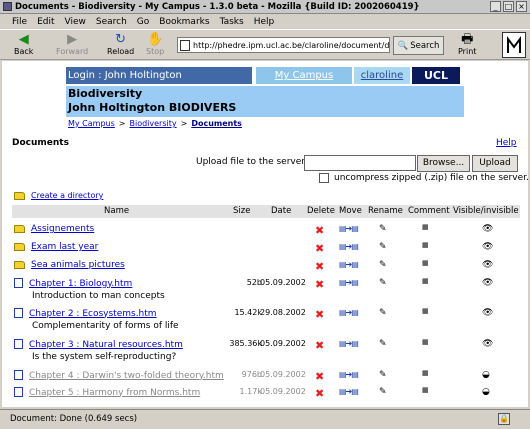 The width and height of the screenshot is (530, 429). What do you see at coordinates (105, 93) in the screenshot?
I see `course-title: Biodiversity` at bounding box center [105, 93].